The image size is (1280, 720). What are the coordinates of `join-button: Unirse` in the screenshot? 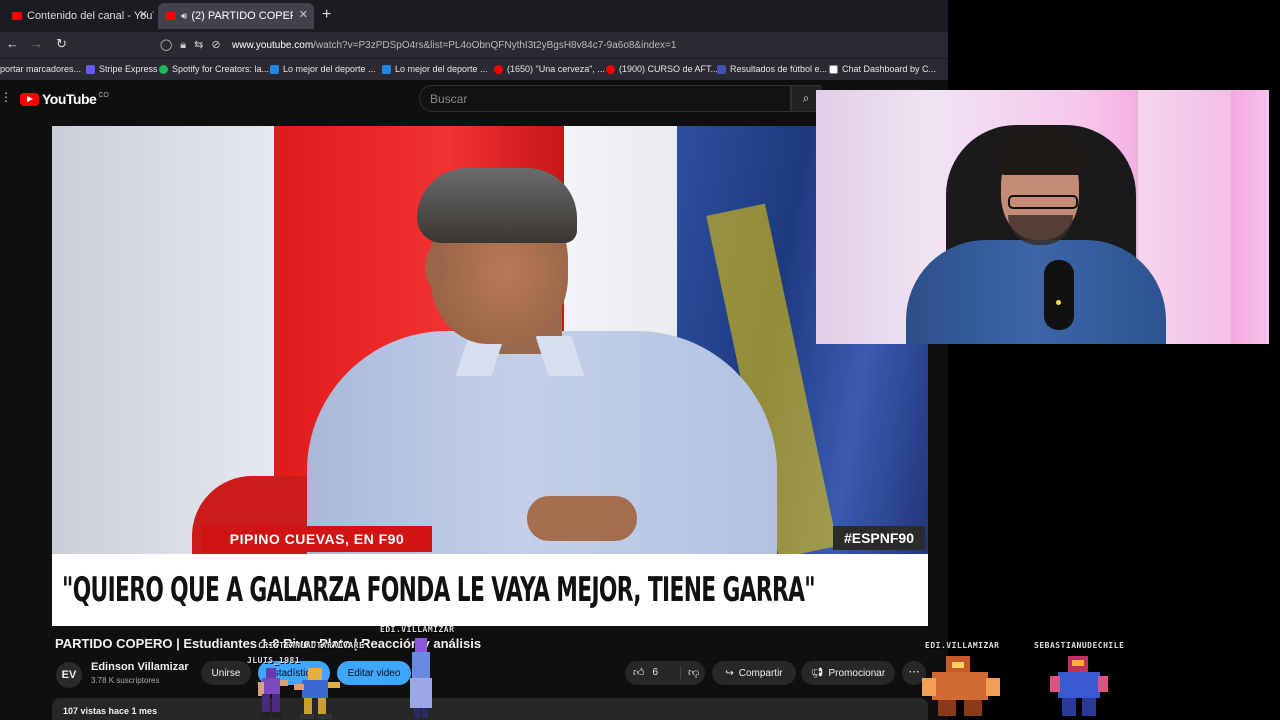 It's located at (226, 673).